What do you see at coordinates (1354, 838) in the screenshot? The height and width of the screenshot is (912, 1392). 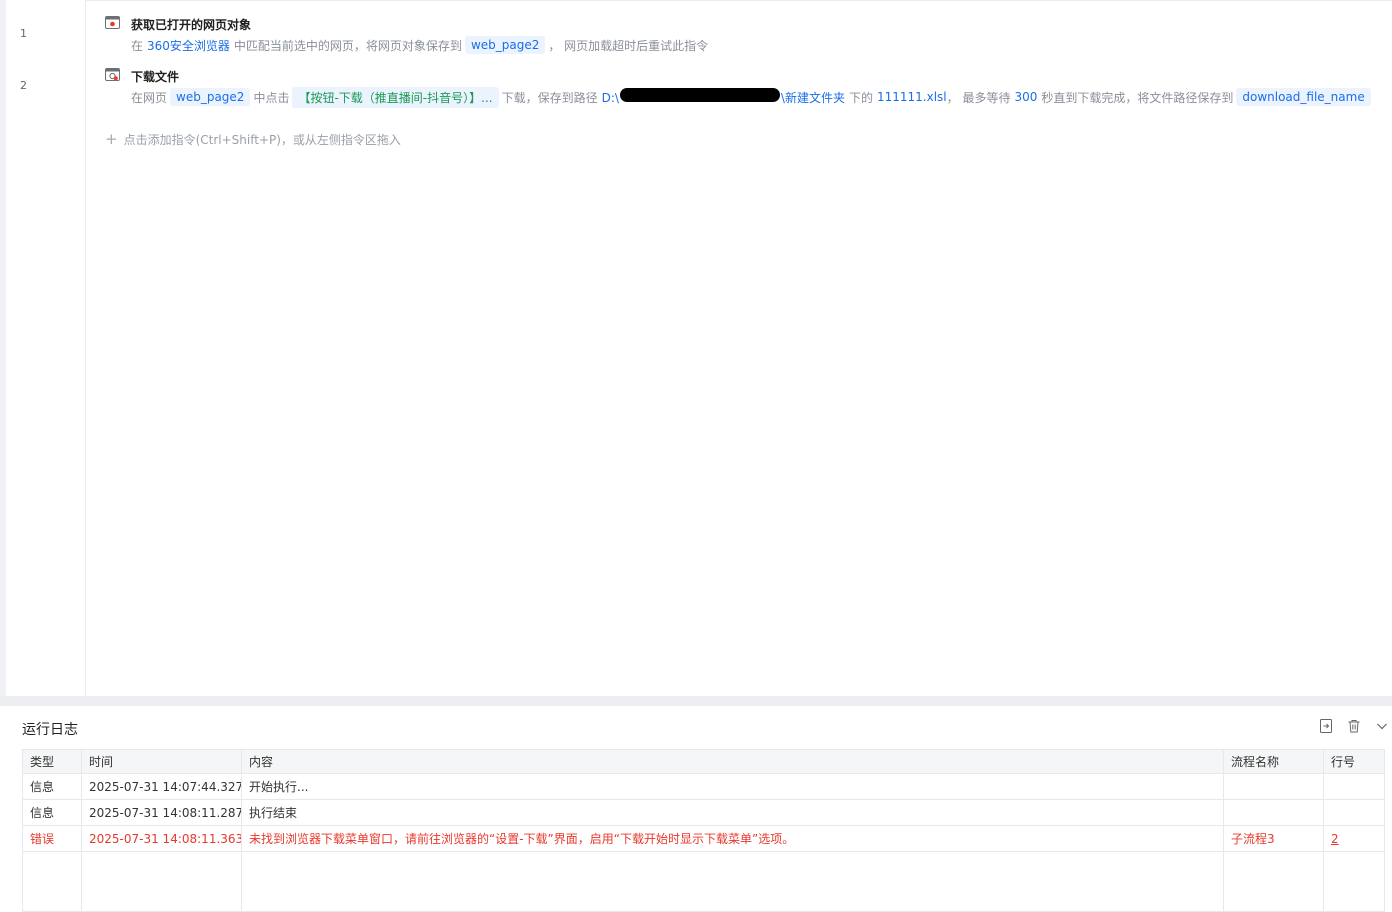 I see `log-line-cell: 2` at bounding box center [1354, 838].